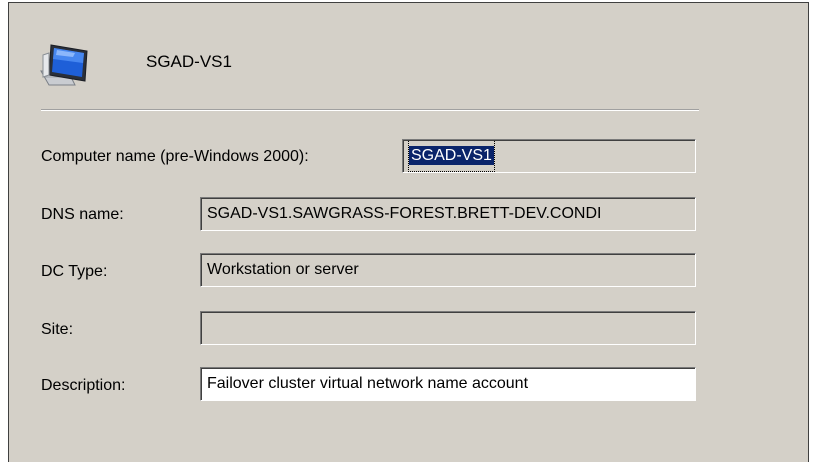 The height and width of the screenshot is (465, 815). I want to click on object-name-title: SGAD-VS1, so click(189, 61).